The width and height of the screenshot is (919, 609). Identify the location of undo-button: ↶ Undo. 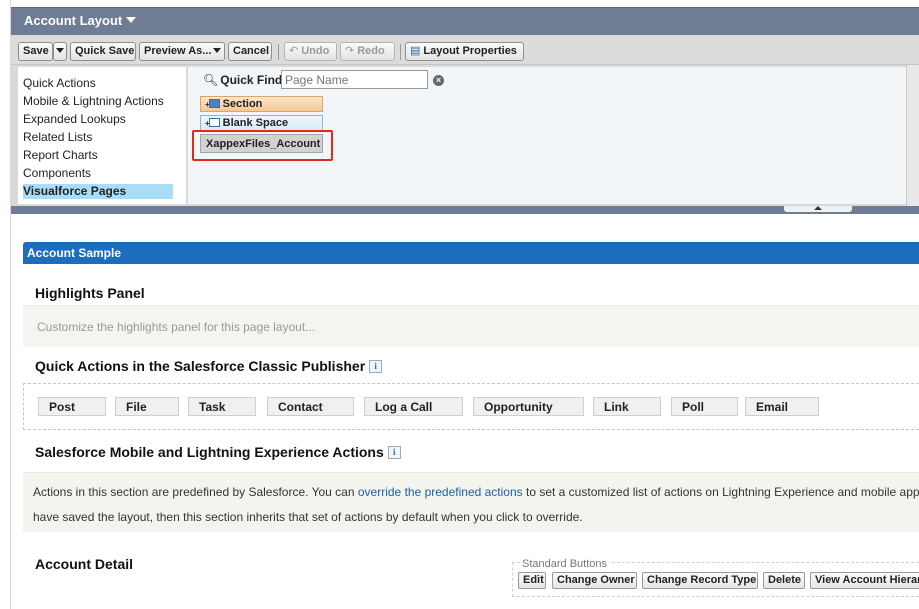
(310, 51).